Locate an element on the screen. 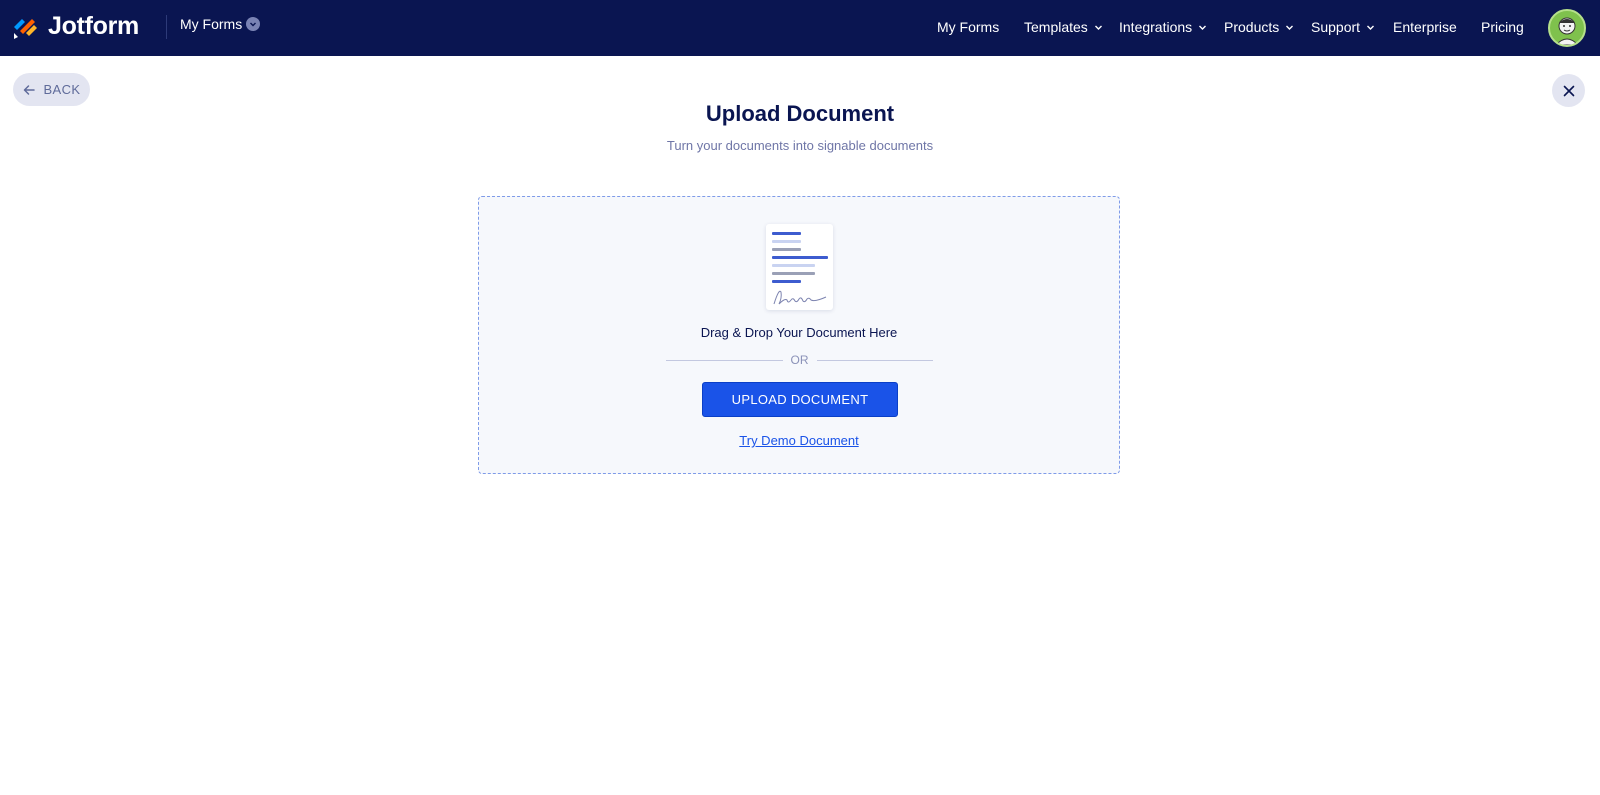 Image resolution: width=1600 pixels, height=795 pixels. nav-enterprise: Enterprise is located at coordinates (1425, 27).